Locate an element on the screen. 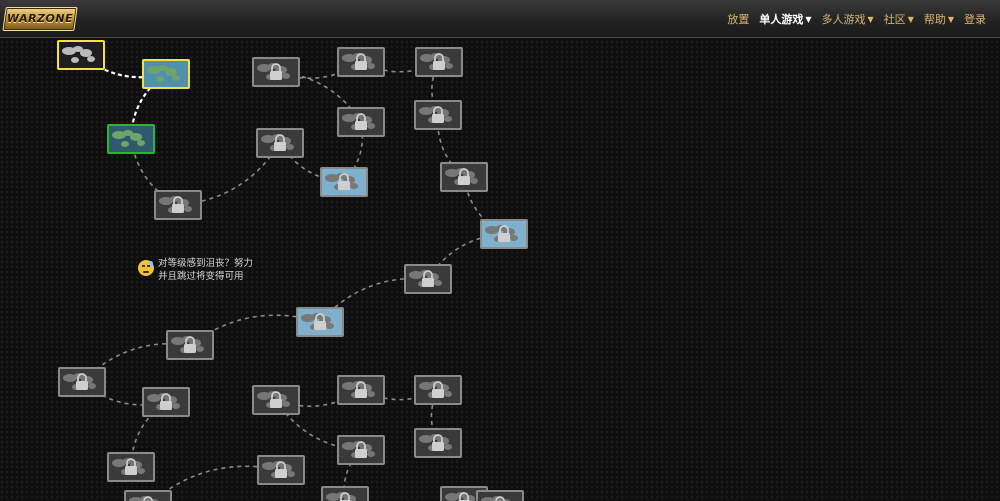 The image size is (1000, 501). nav-help: 帮助 ▼ is located at coordinates (939, 19).